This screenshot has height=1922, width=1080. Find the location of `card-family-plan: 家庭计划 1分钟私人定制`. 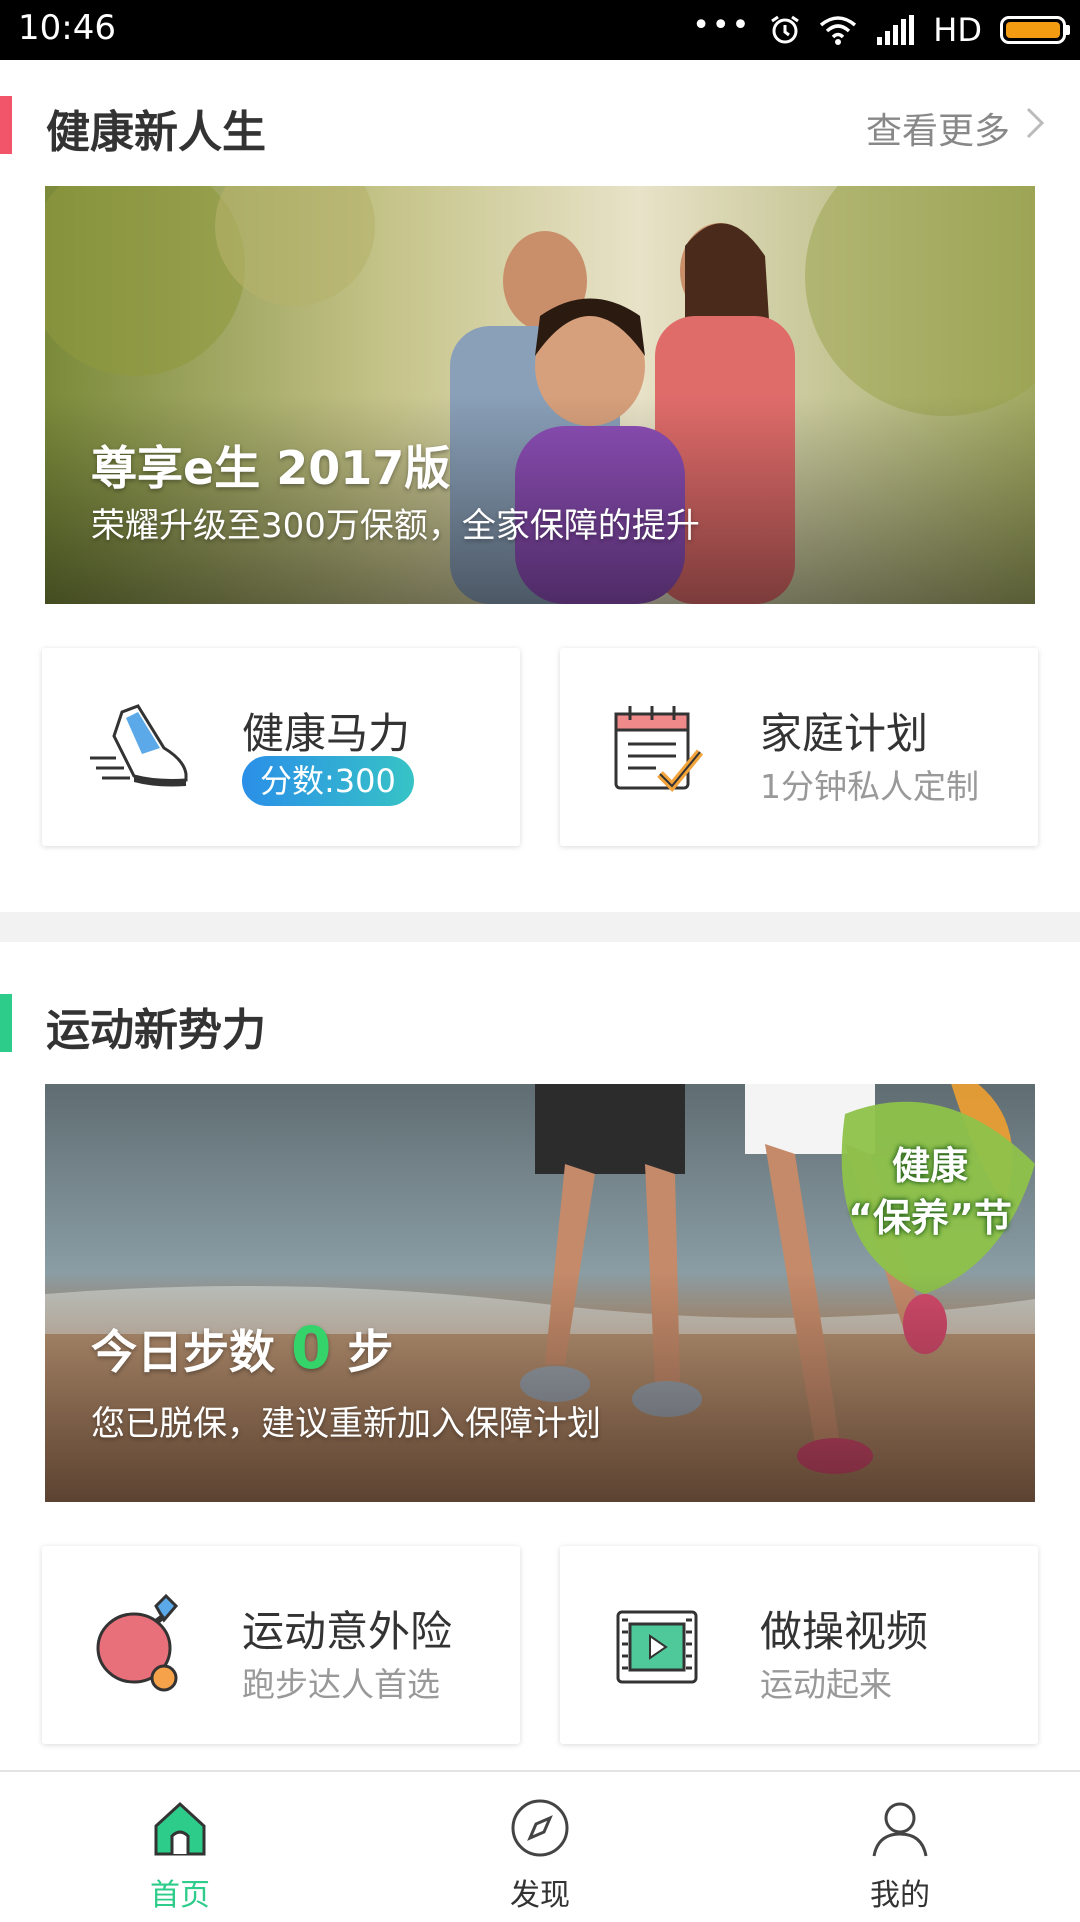

card-family-plan: 家庭计划 1分钟私人定制 is located at coordinates (799, 747).